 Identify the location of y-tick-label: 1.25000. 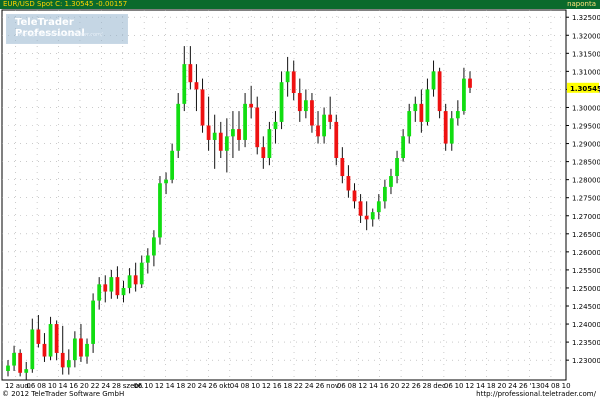
(586, 289).